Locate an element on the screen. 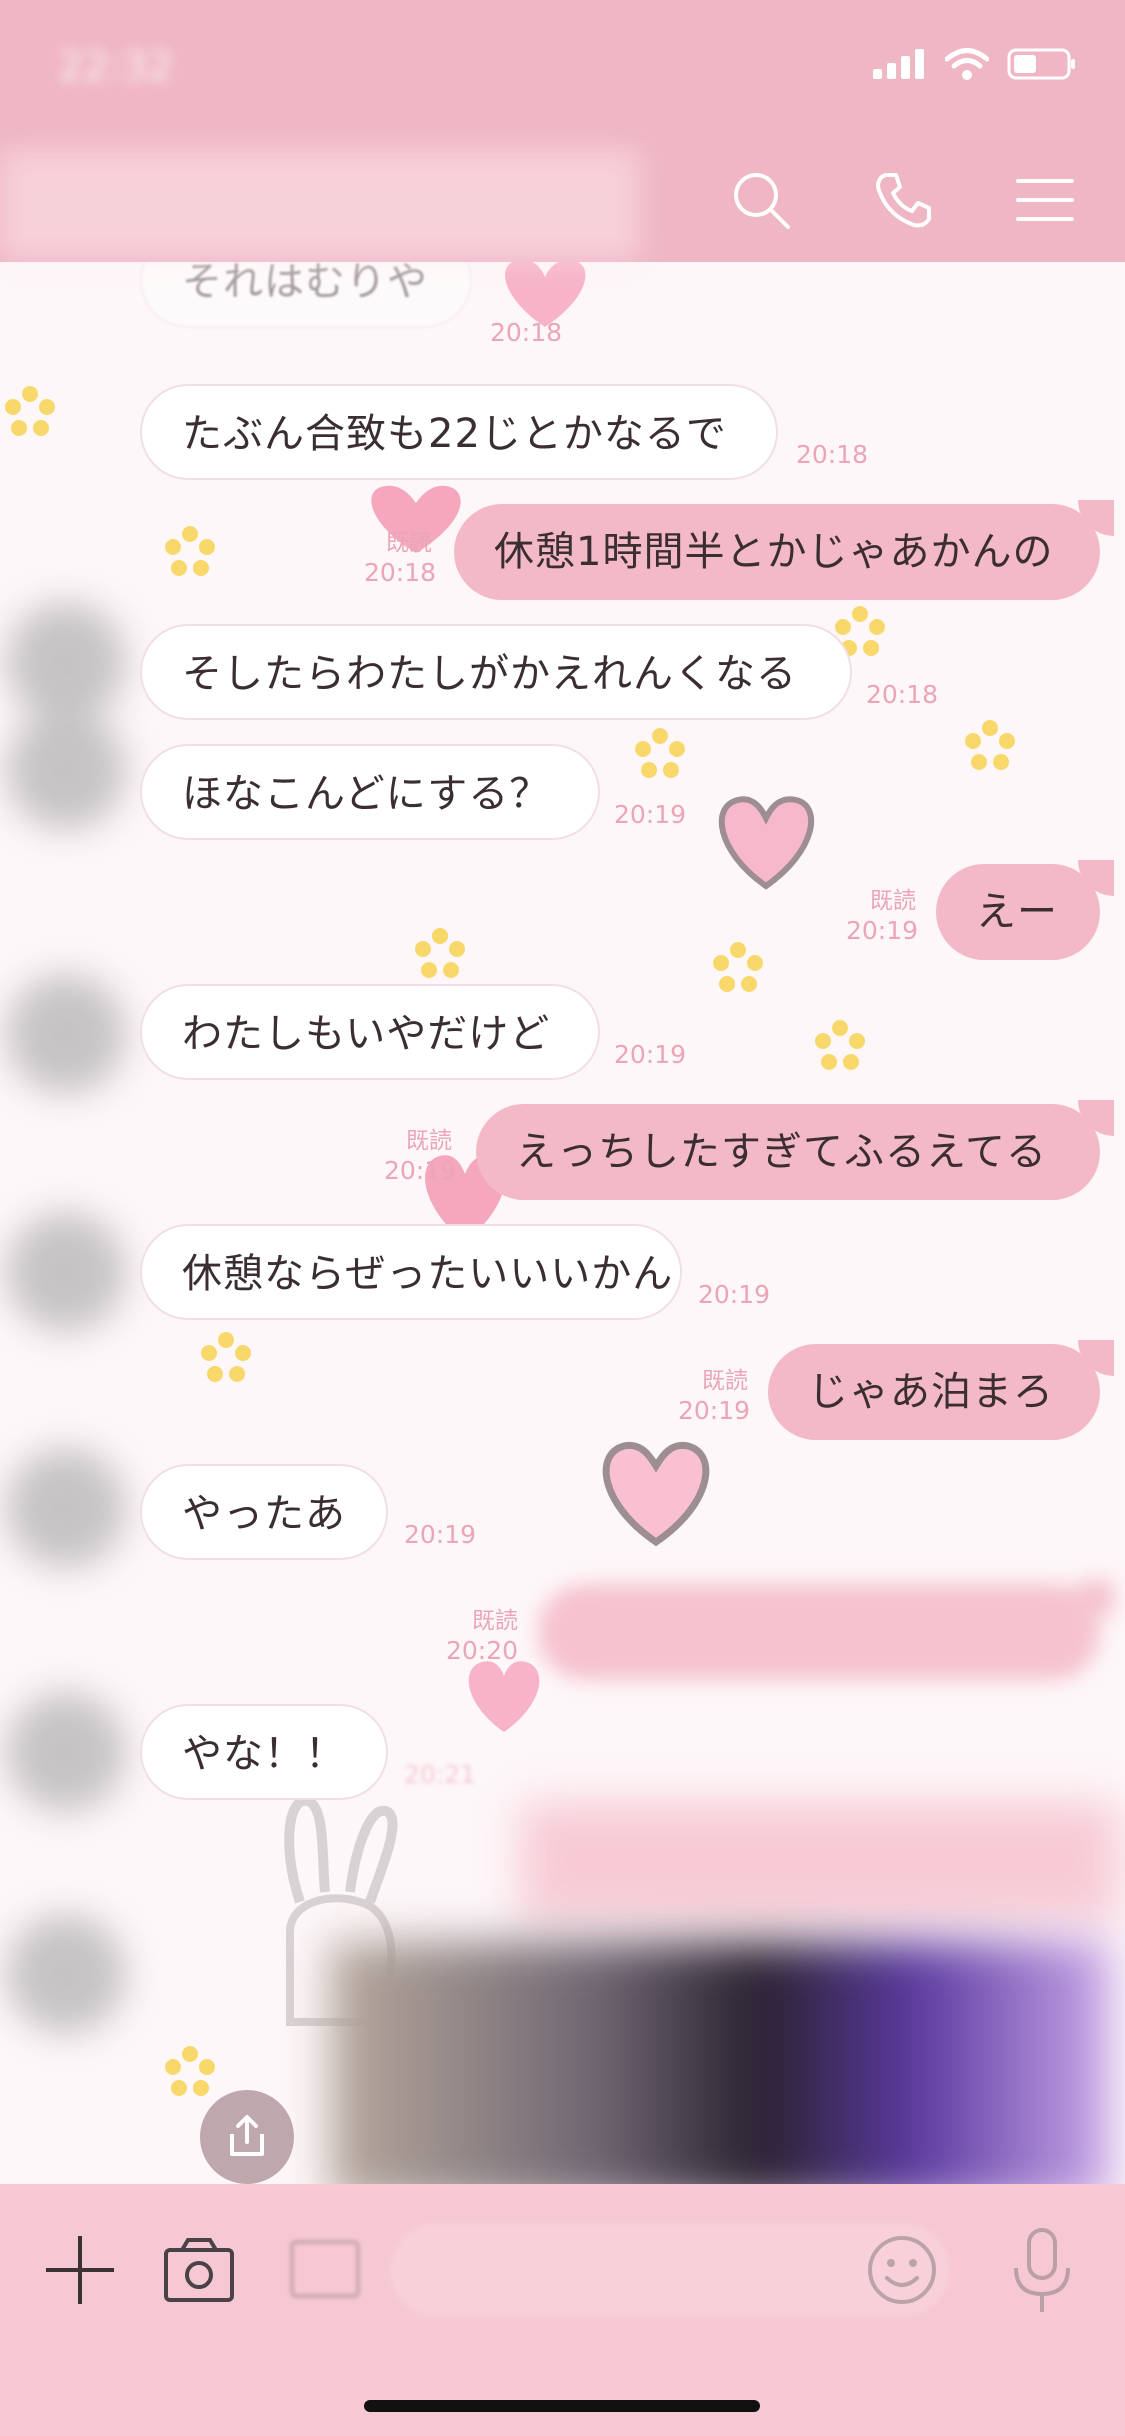  mic-button is located at coordinates (1042, 2270).